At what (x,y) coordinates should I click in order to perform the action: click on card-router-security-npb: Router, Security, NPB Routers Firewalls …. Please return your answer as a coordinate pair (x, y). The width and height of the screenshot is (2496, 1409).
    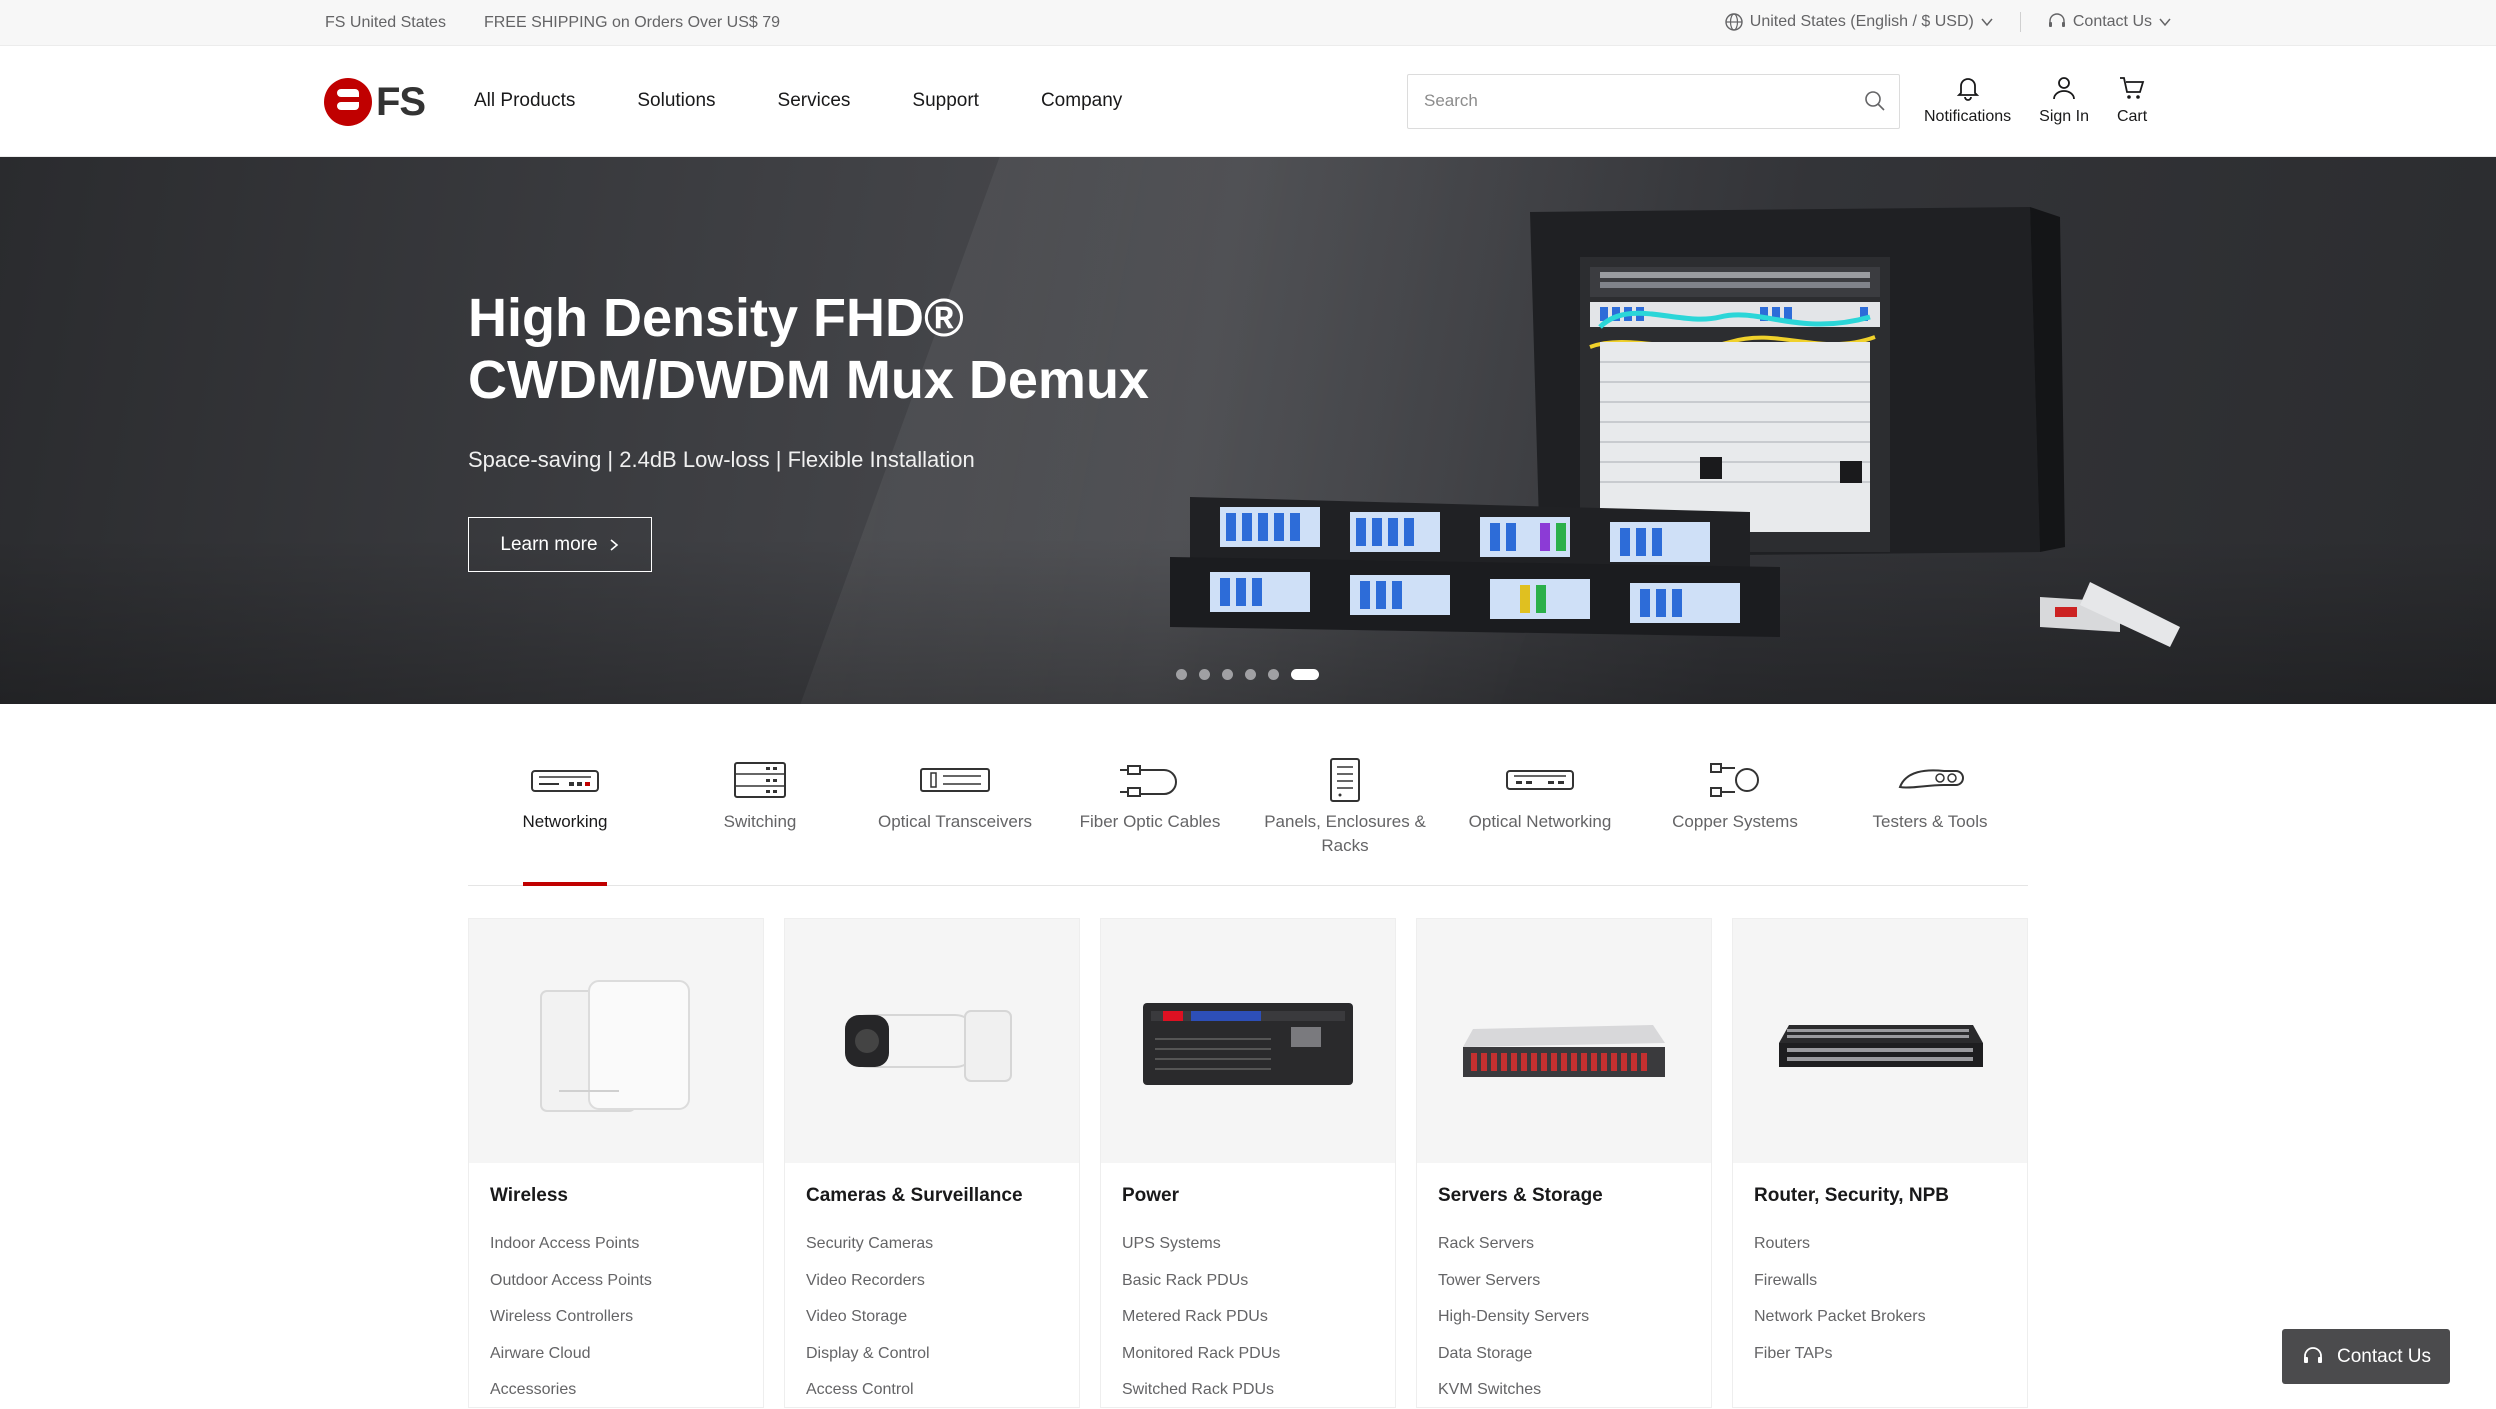
    Looking at the image, I should click on (1880, 1163).